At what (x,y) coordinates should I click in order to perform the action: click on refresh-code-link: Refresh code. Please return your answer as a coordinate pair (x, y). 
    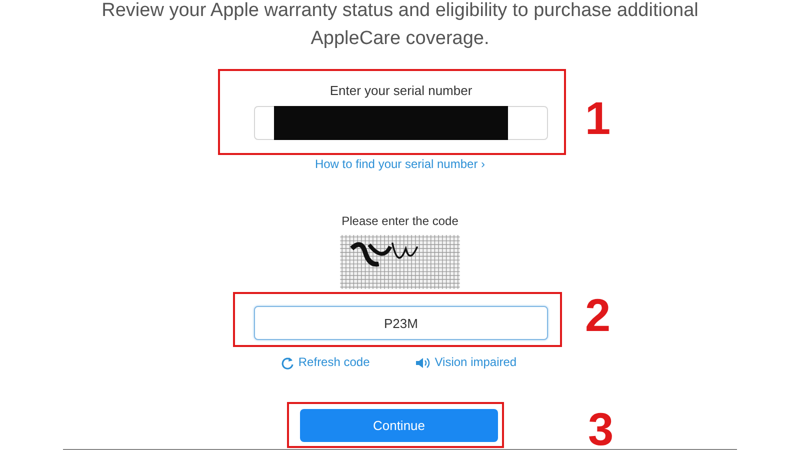
    Looking at the image, I should click on (325, 362).